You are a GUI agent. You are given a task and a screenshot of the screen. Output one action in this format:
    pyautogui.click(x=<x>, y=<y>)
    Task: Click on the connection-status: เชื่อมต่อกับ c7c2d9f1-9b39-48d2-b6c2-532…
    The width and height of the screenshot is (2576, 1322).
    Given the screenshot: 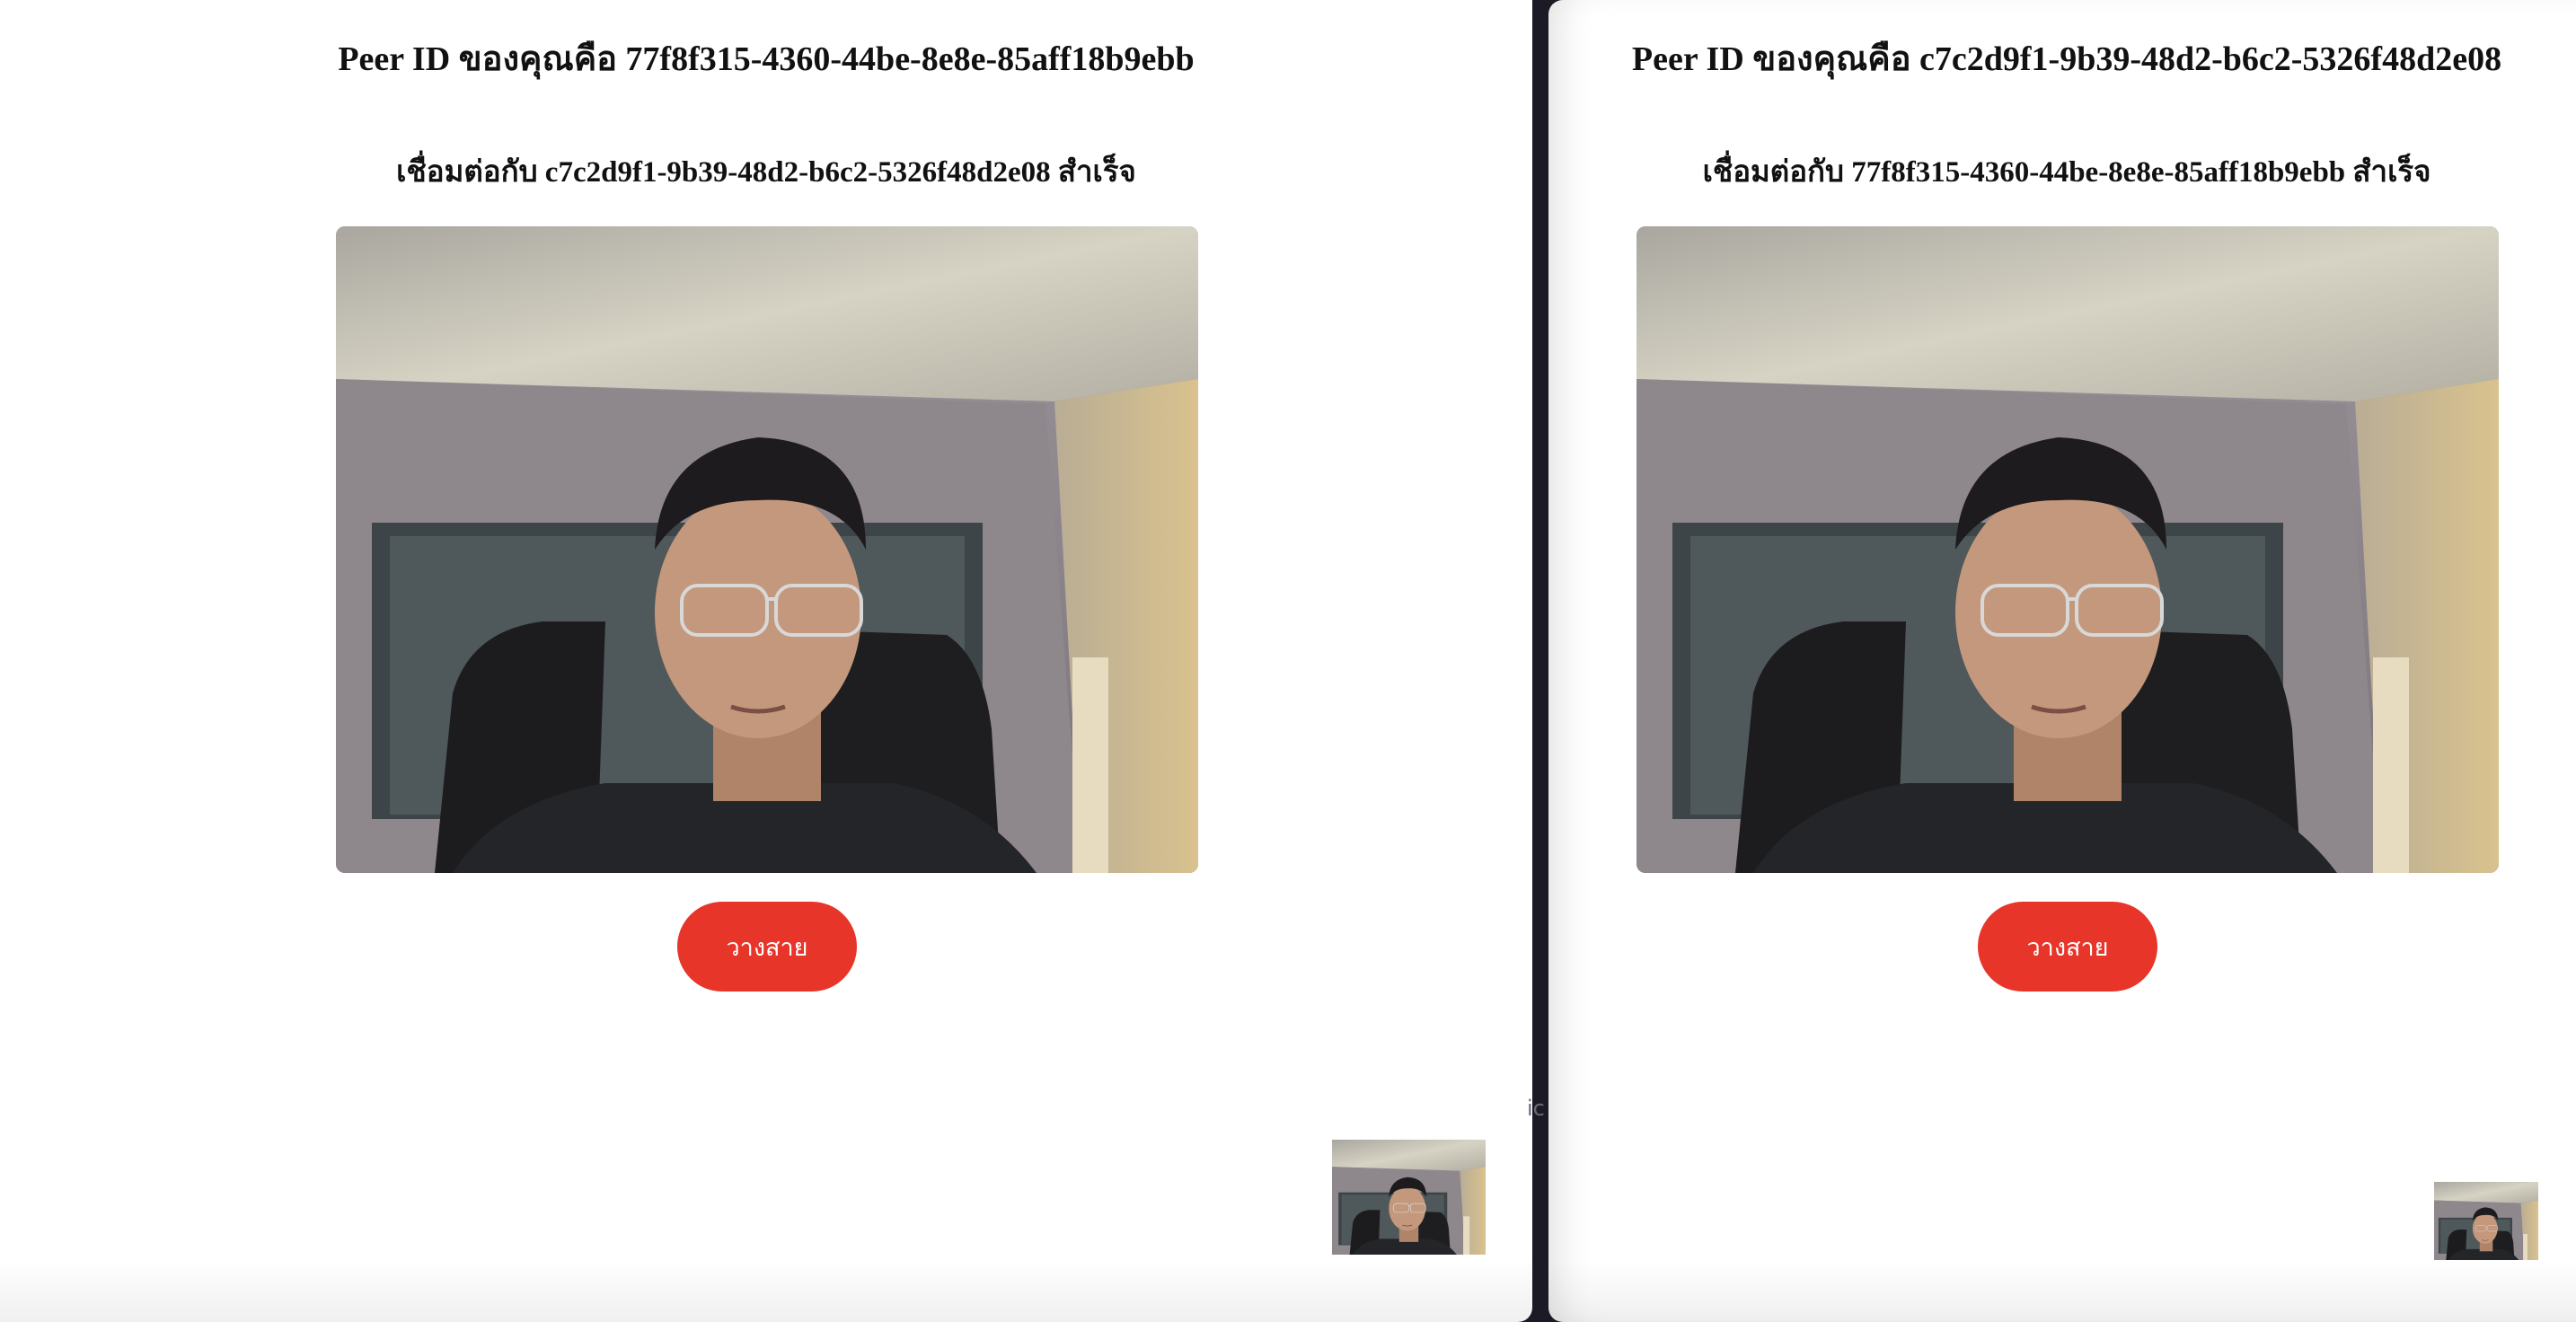 What is the action you would take?
    pyautogui.click(x=766, y=172)
    